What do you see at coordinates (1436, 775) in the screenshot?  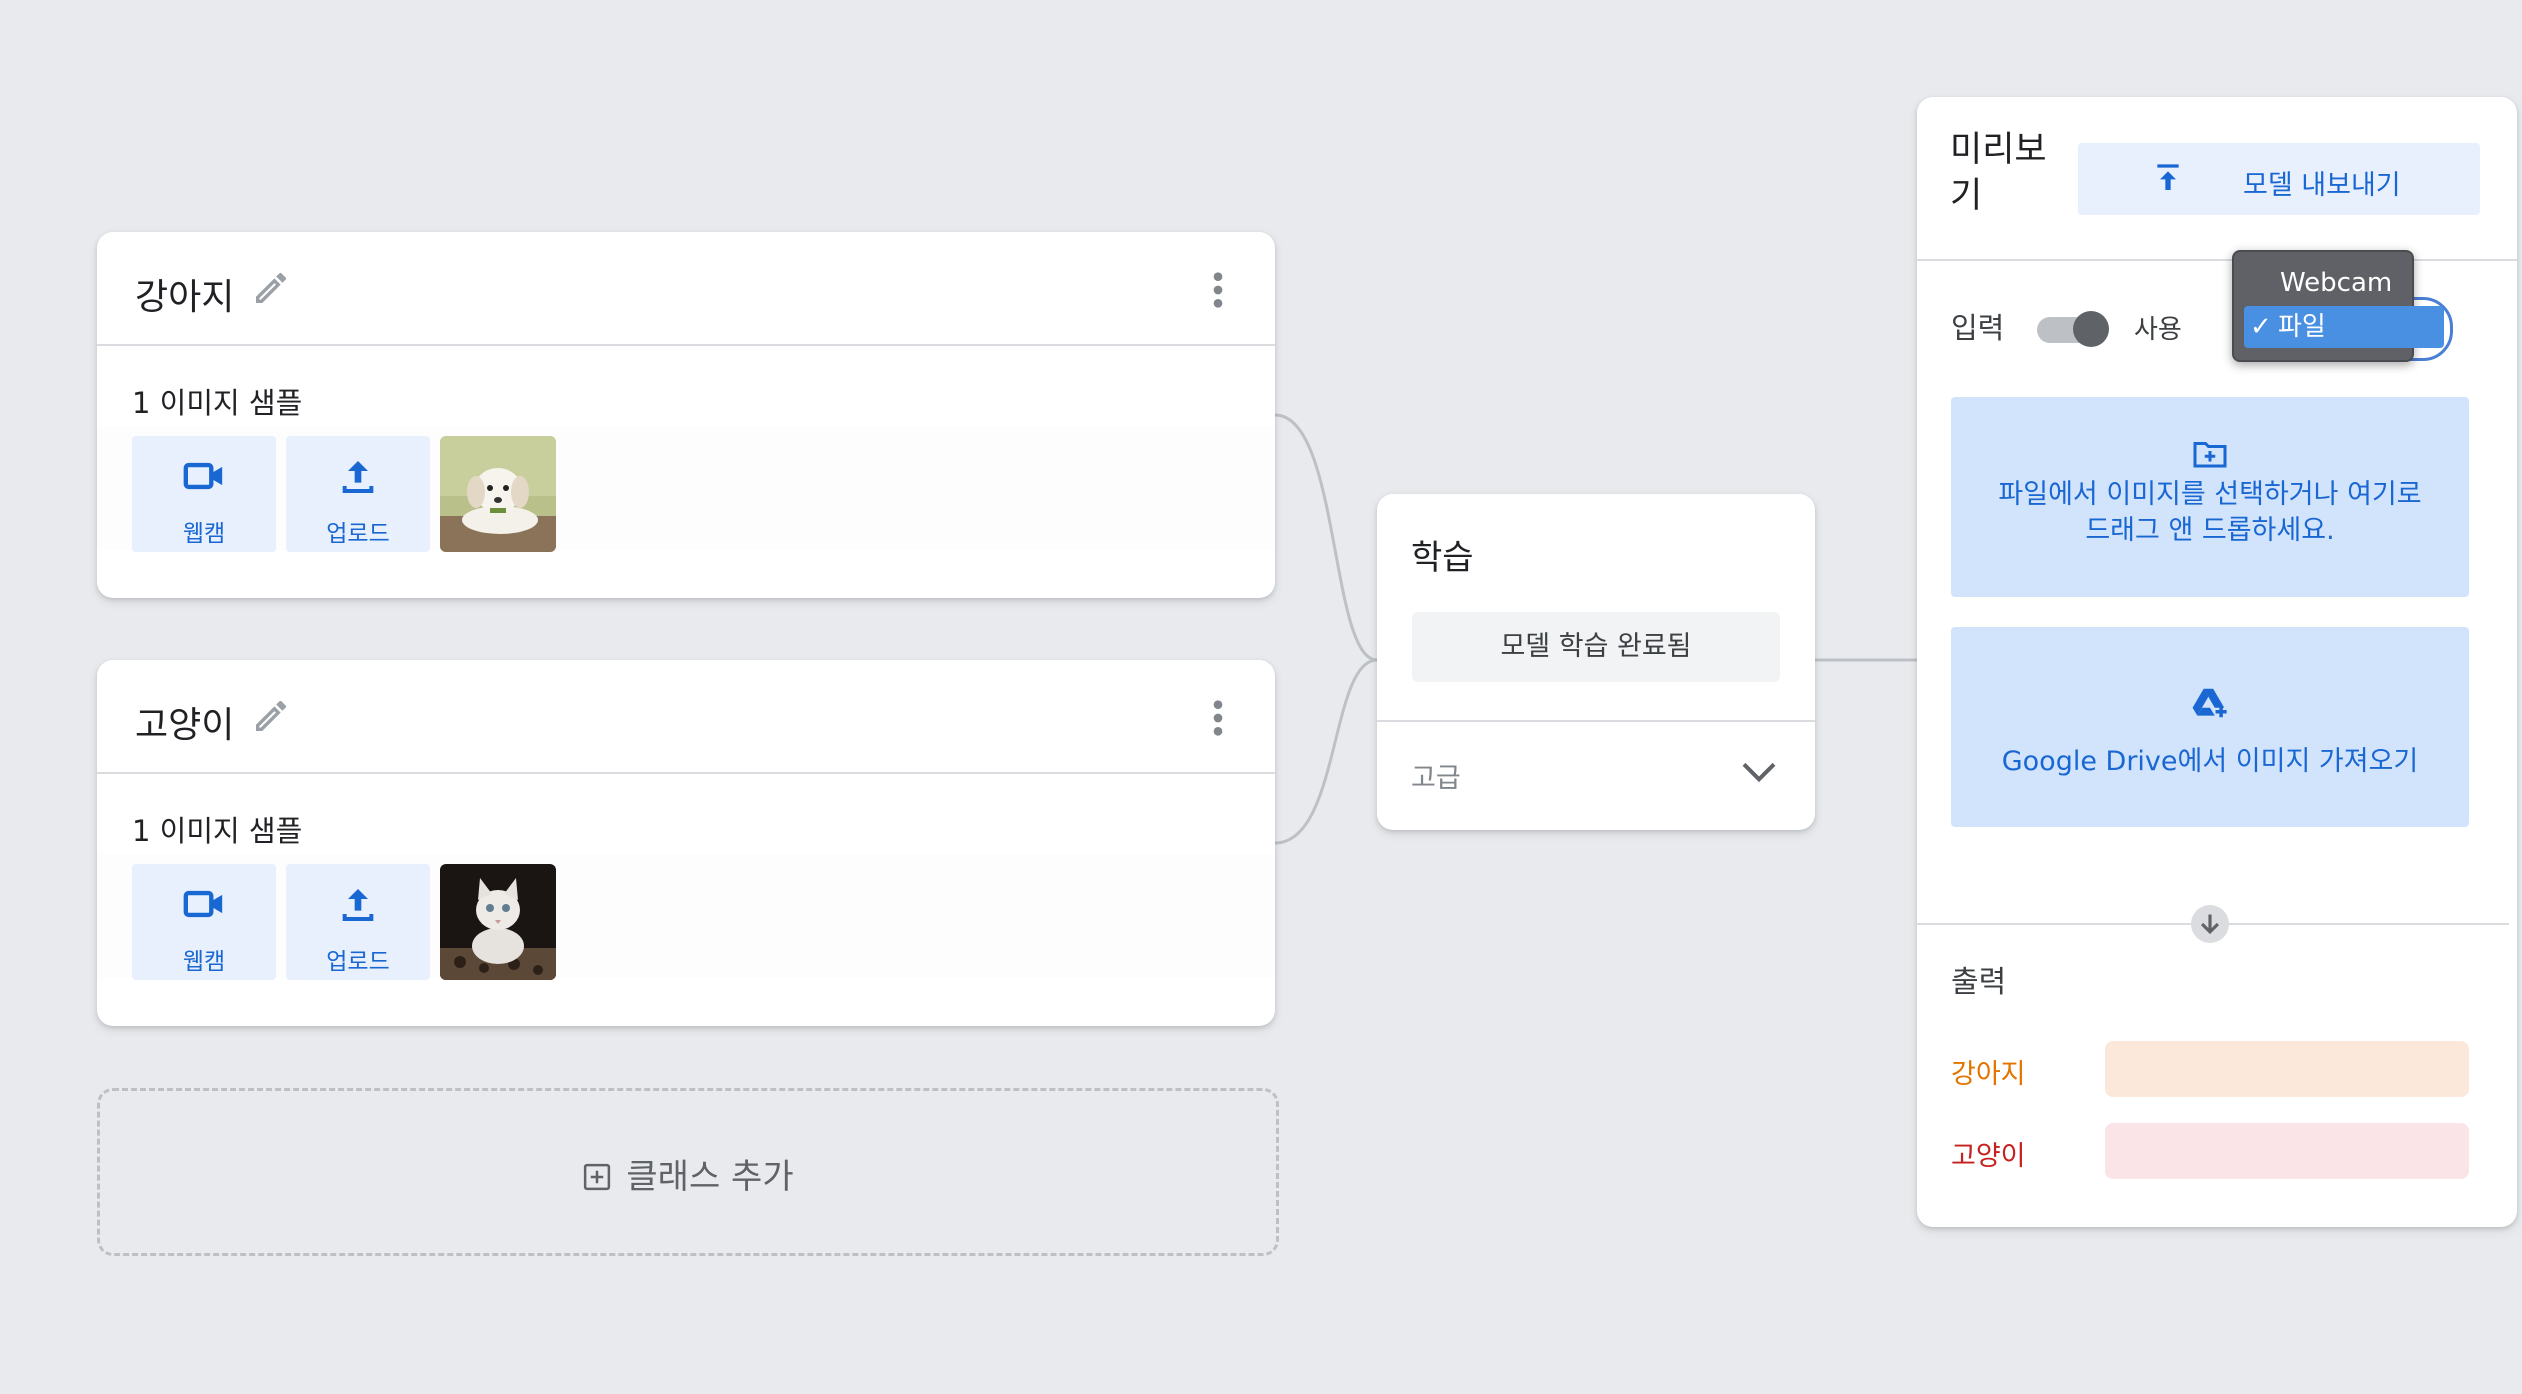 I see `advanced-toggle: 고급` at bounding box center [1436, 775].